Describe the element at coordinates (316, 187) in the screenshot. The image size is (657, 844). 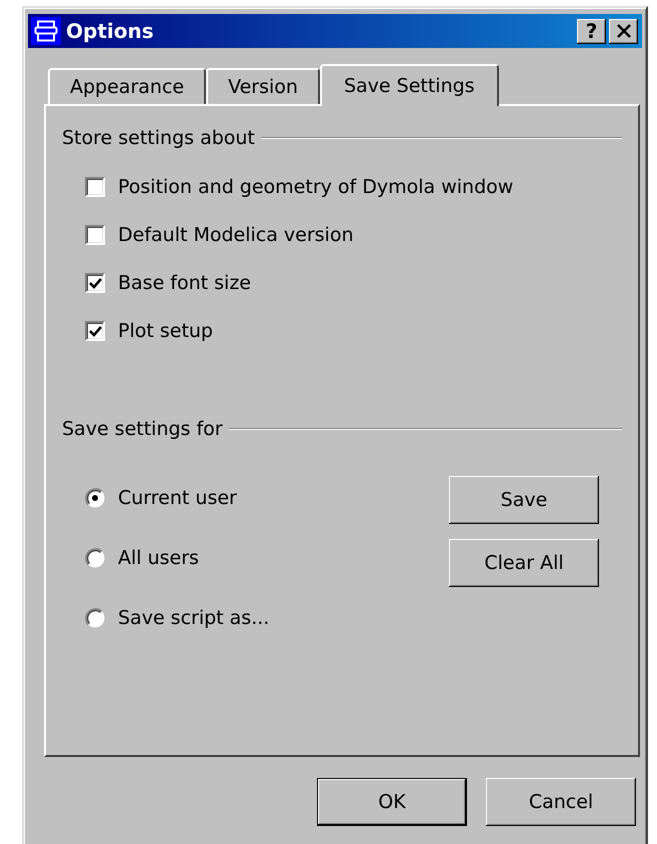
I see `checkbox-label: Position and geometry of Dymola window` at that location.